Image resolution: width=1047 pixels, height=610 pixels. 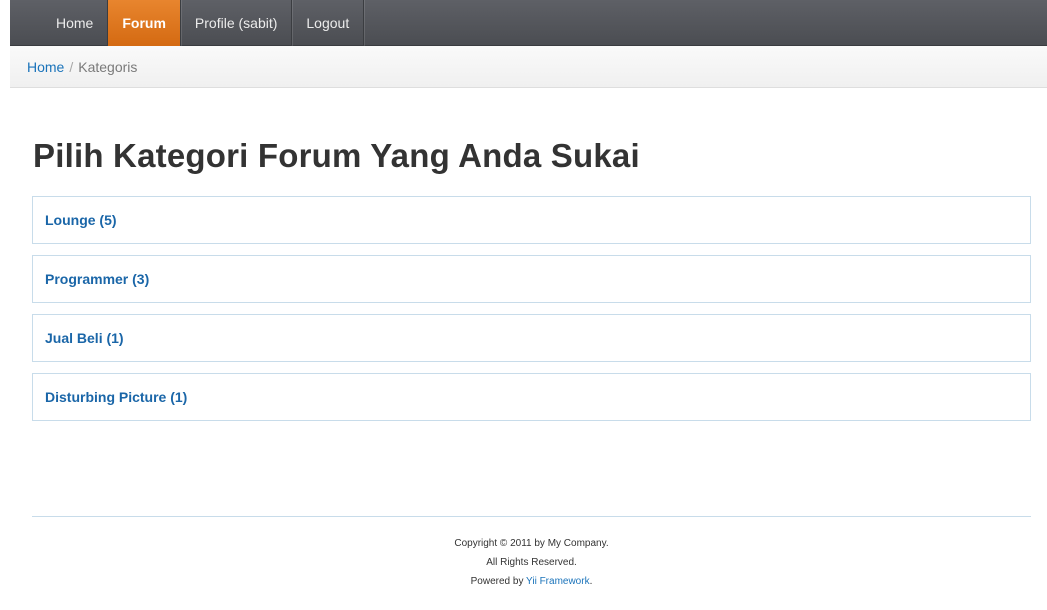 I want to click on nav-item-home: Home, so click(x=82, y=23).